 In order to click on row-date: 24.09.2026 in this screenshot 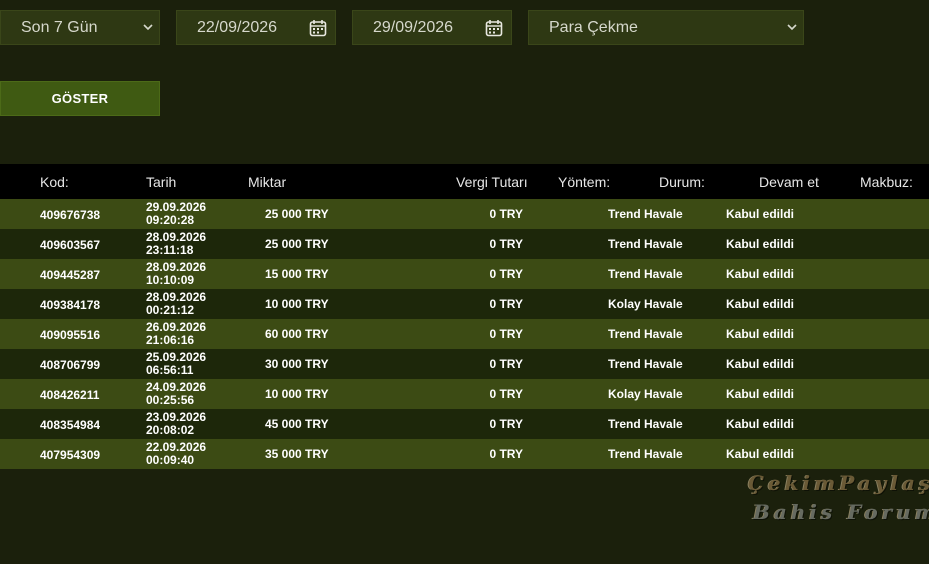, I will do `click(176, 387)`.